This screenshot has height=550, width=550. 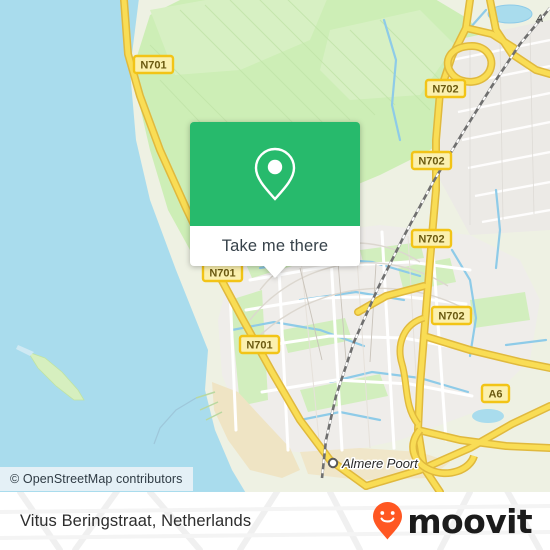 I want to click on callout-header, so click(x=275, y=174).